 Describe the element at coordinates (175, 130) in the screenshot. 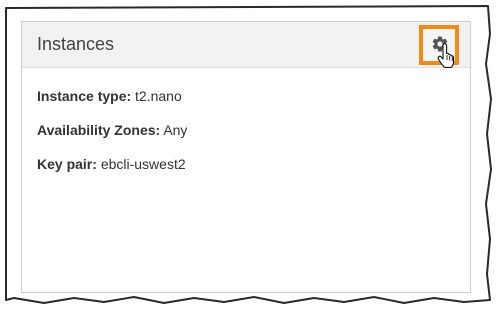

I see `field-value: Any` at that location.